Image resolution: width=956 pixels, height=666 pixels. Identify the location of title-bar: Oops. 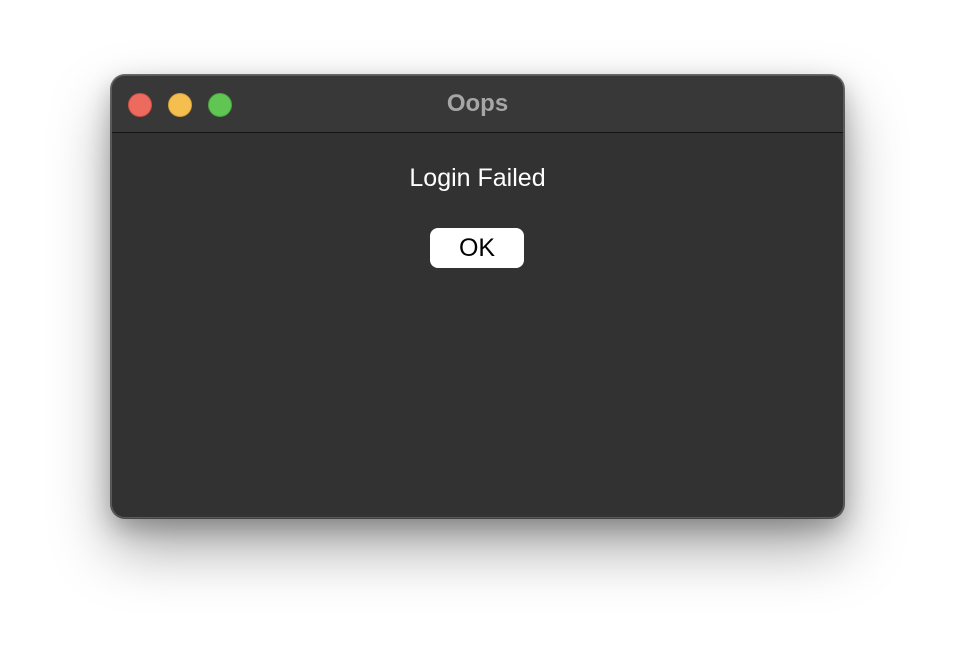
(477, 104).